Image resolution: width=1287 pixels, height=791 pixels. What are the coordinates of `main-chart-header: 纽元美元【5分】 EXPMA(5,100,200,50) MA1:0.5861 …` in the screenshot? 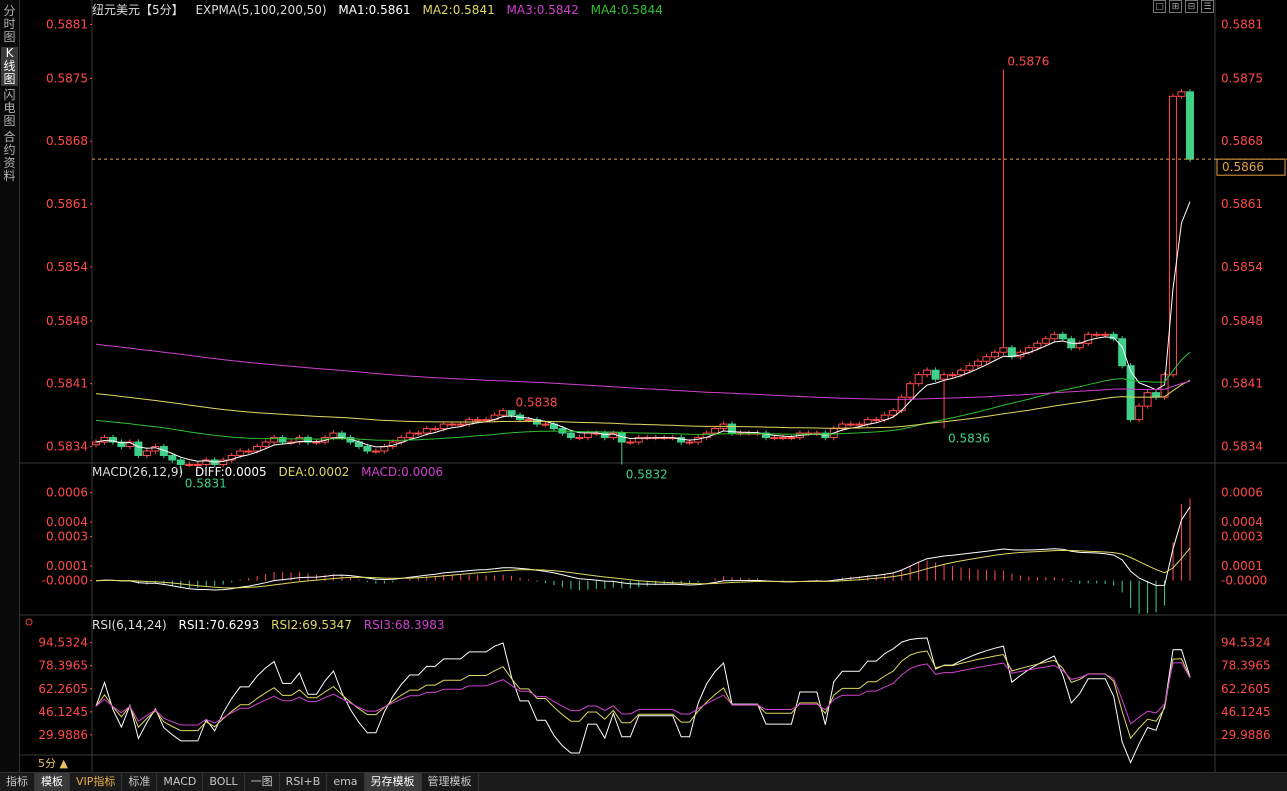 It's located at (381, 9).